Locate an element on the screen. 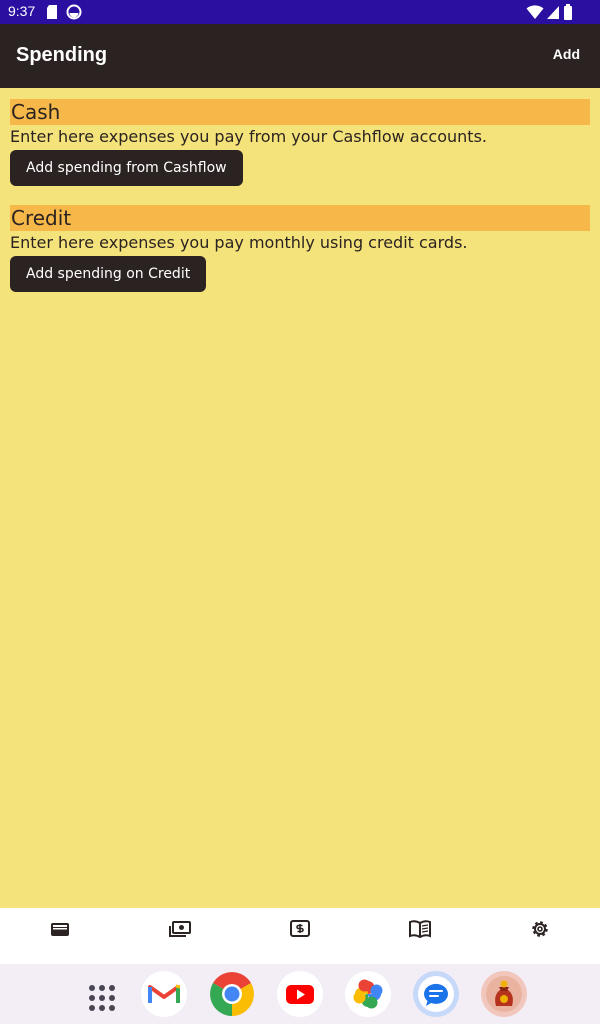 The width and height of the screenshot is (600, 1024). messages-icon is located at coordinates (436, 994).